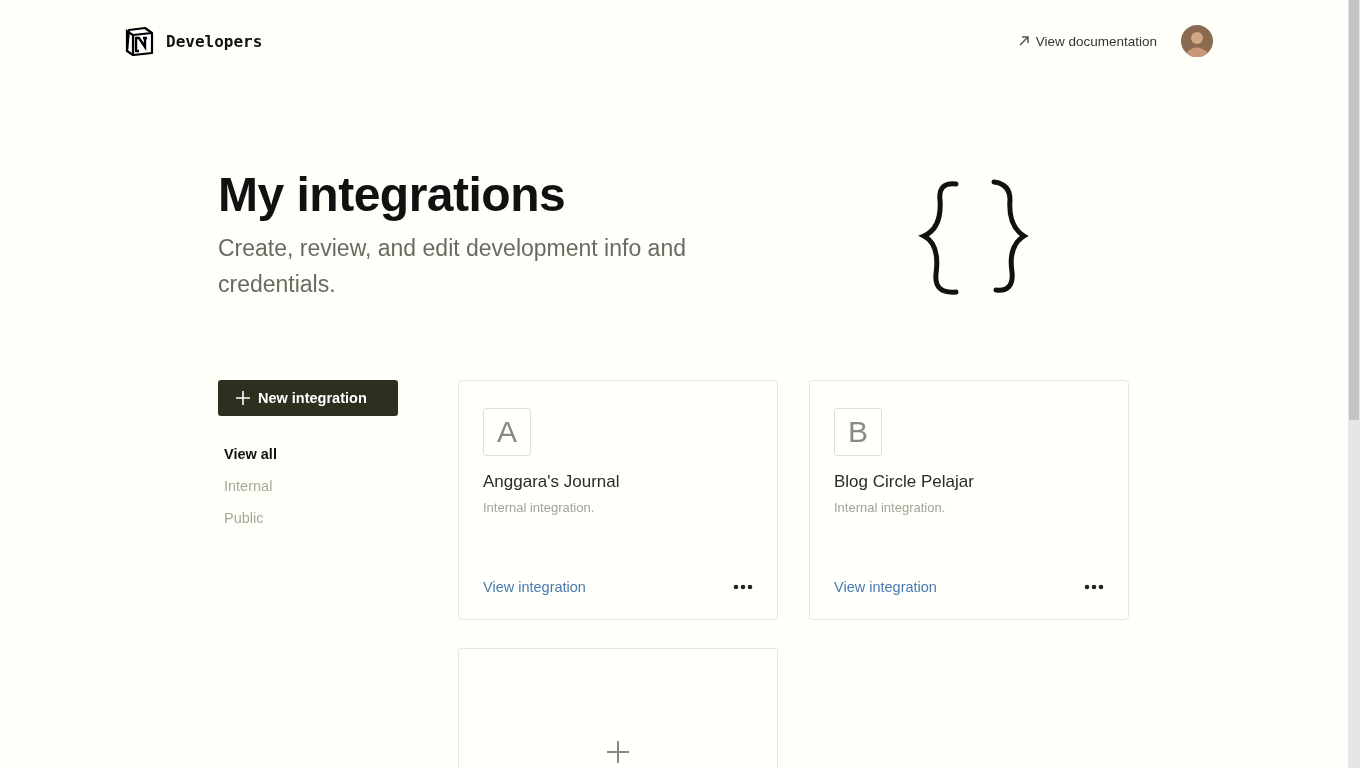 This screenshot has width=1360, height=768. I want to click on brand-name: Developers, so click(214, 41).